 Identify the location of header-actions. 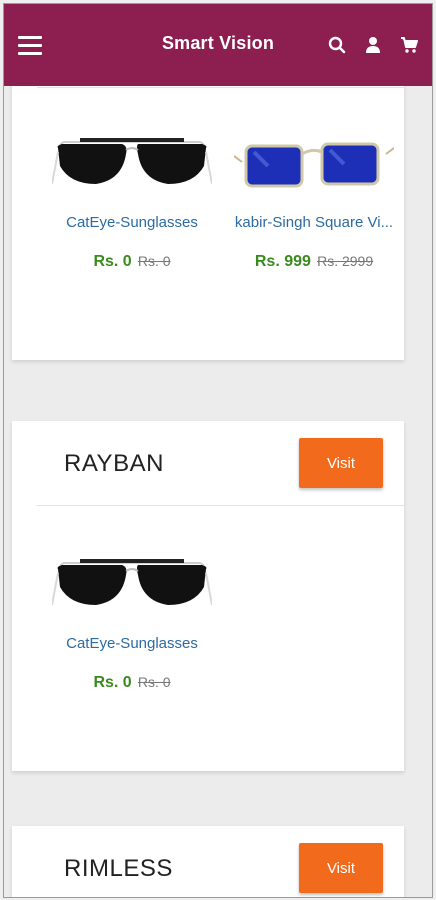
(373, 45).